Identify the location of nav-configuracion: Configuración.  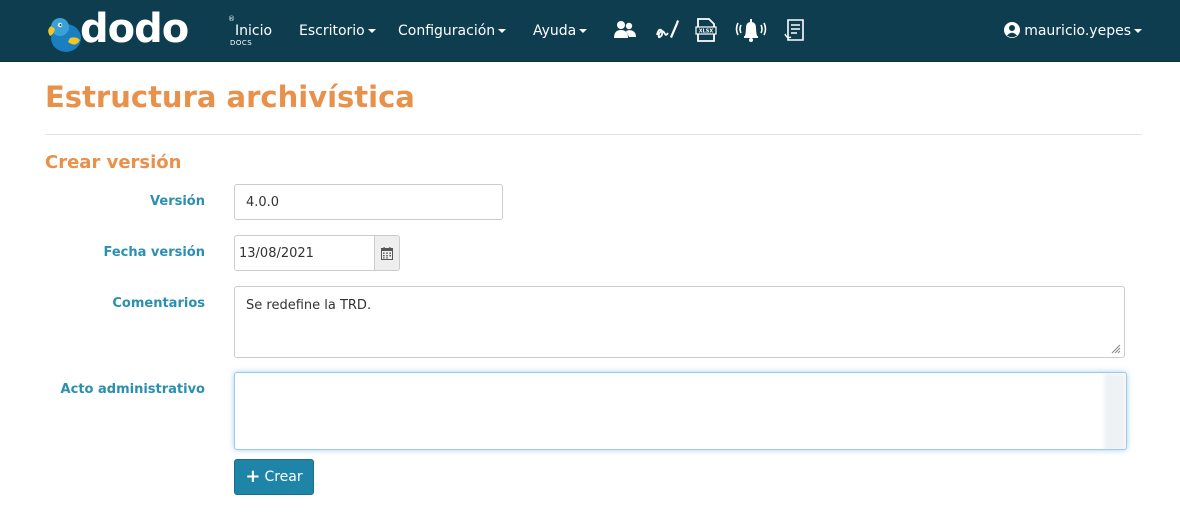
(452, 31).